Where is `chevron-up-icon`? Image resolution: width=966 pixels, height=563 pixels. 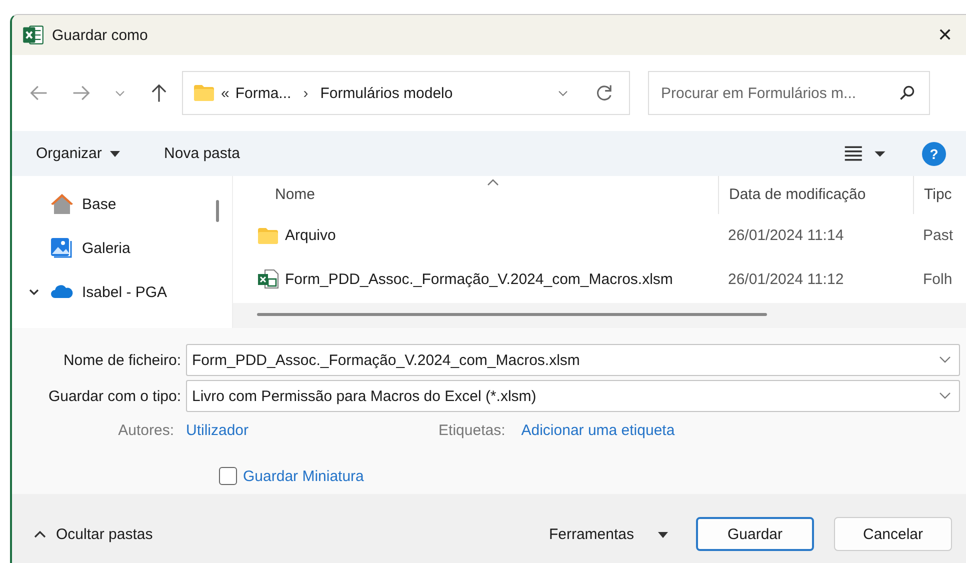 chevron-up-icon is located at coordinates (40, 534).